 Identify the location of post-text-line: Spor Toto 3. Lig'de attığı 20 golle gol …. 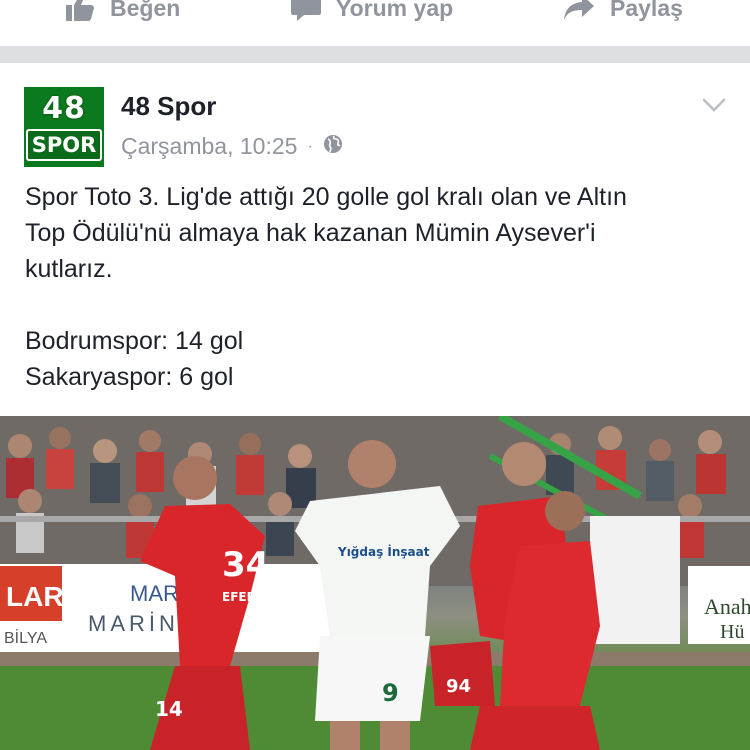
(326, 197).